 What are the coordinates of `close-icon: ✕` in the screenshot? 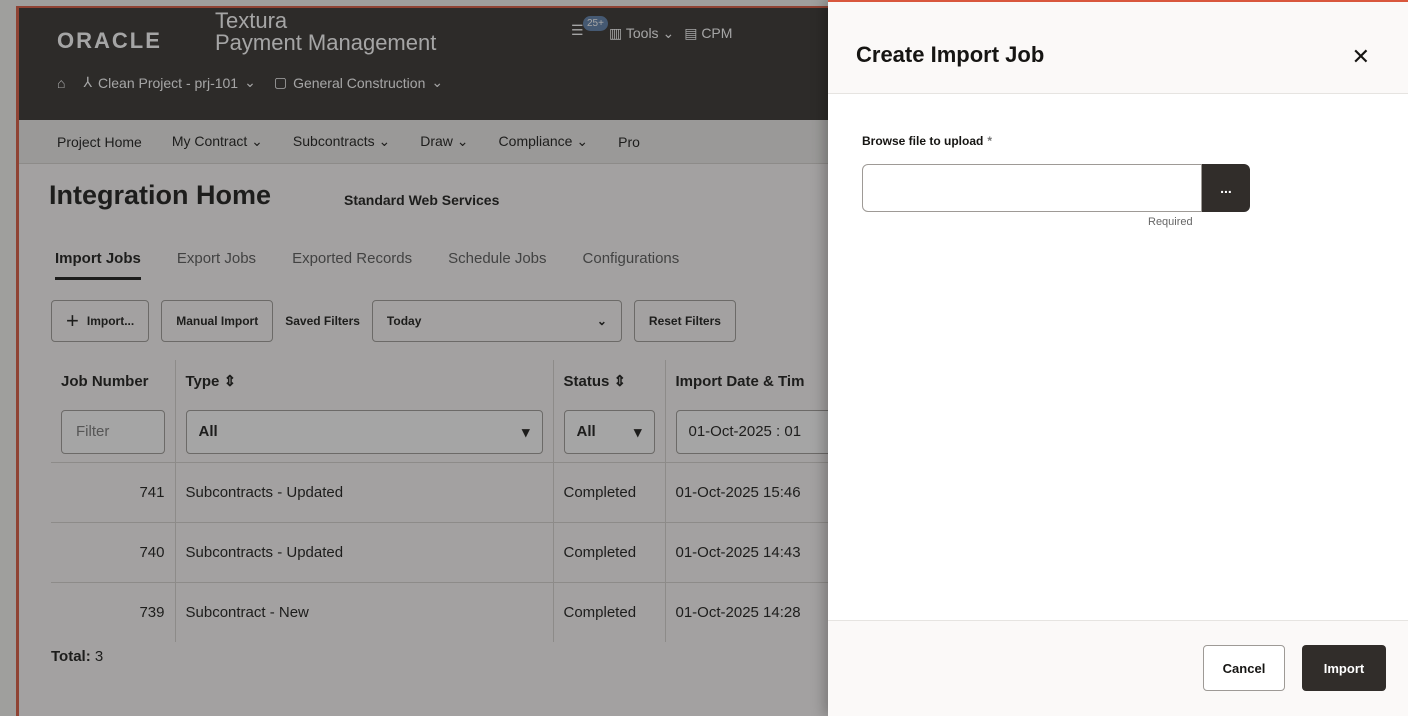 It's located at (1361, 57).